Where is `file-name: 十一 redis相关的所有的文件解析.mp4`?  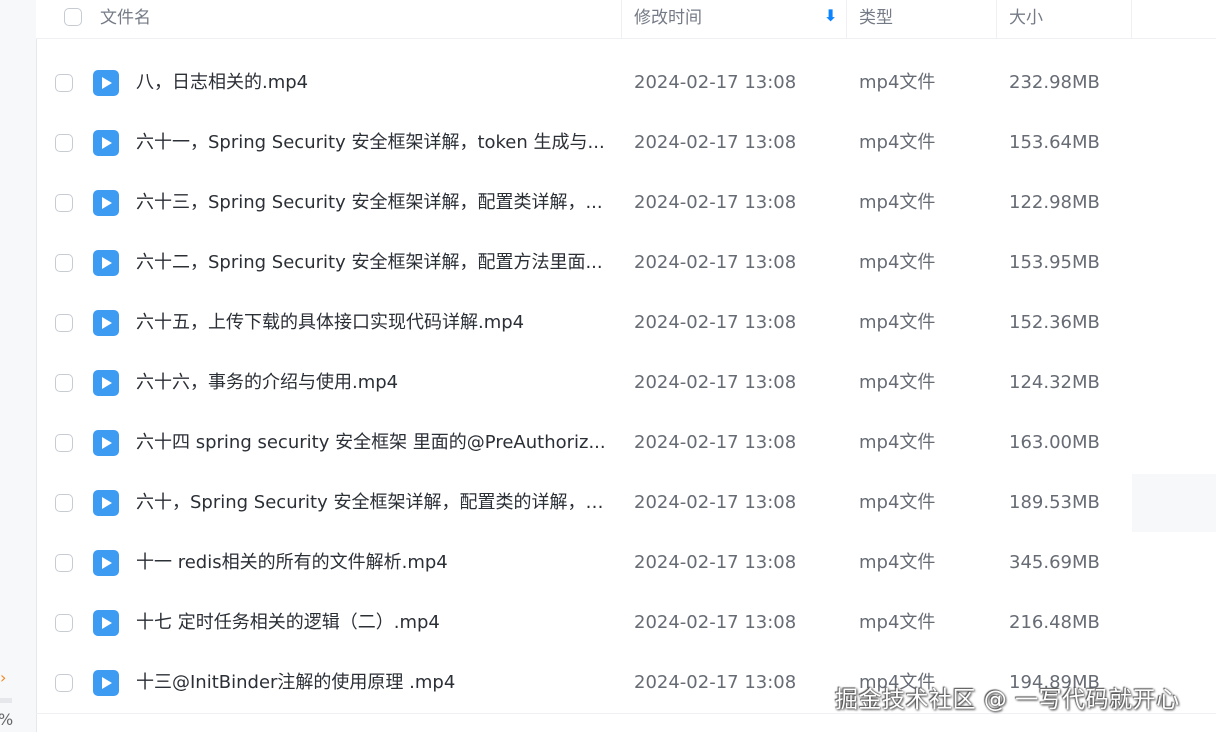 file-name: 十一 redis相关的所有的文件解析.mp4 is located at coordinates (371, 563).